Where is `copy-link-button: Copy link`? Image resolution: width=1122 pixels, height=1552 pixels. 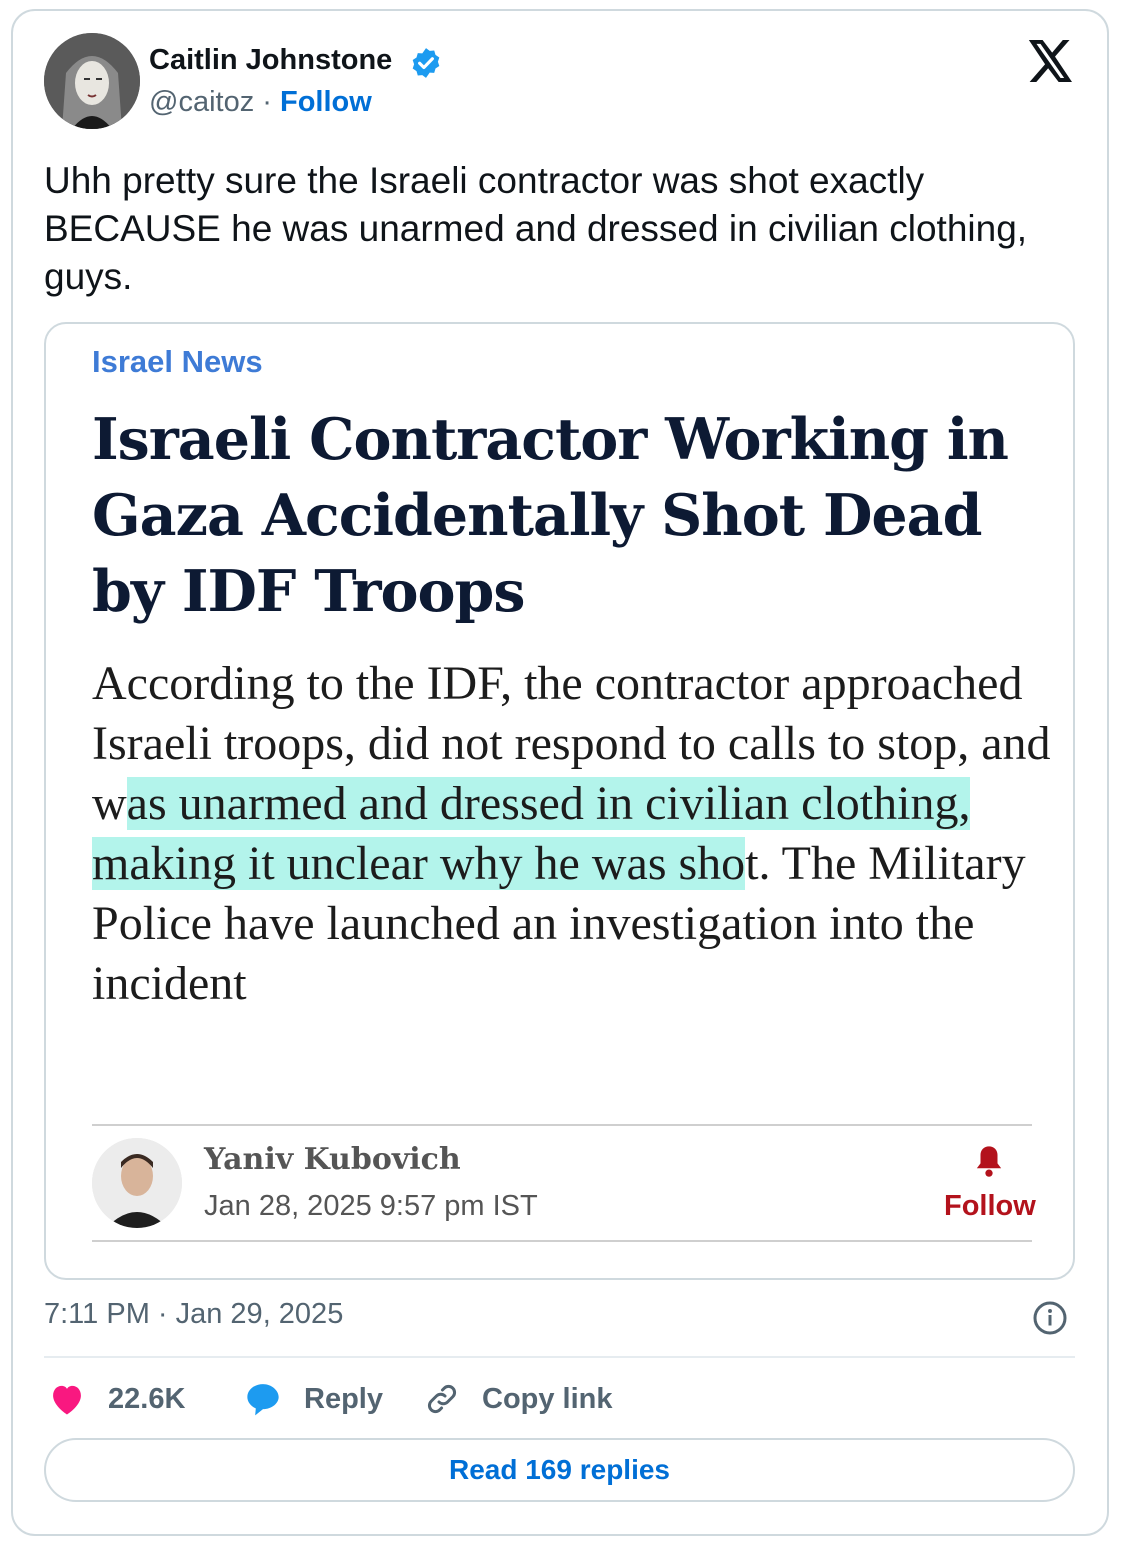
copy-link-button: Copy link is located at coordinates (518, 1399).